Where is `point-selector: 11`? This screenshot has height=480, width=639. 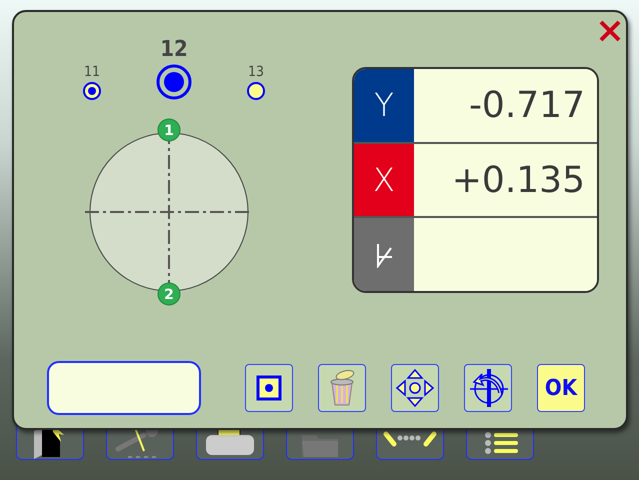
point-selector: 11 is located at coordinates (92, 68).